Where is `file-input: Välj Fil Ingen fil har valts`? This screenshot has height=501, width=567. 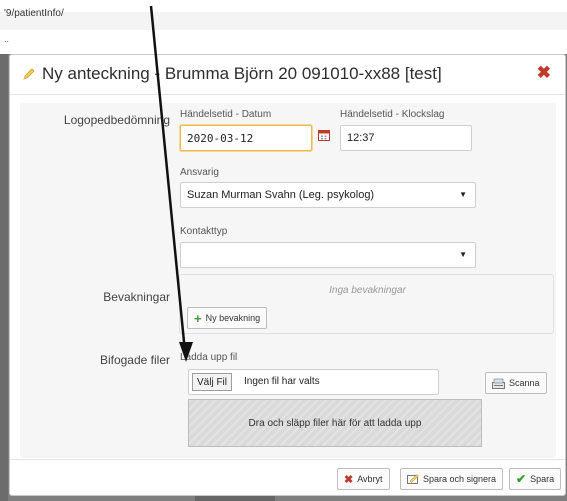 file-input: Välj Fil Ingen fil har valts is located at coordinates (313, 382).